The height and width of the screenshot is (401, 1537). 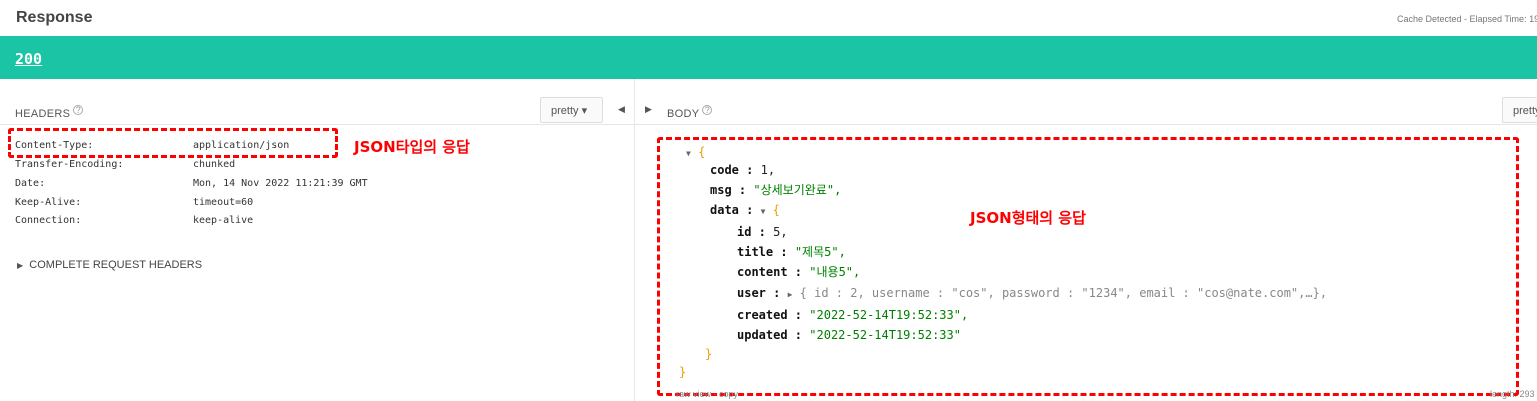 I want to click on header-row: Transfer-Encoding: chunked, so click(x=125, y=165).